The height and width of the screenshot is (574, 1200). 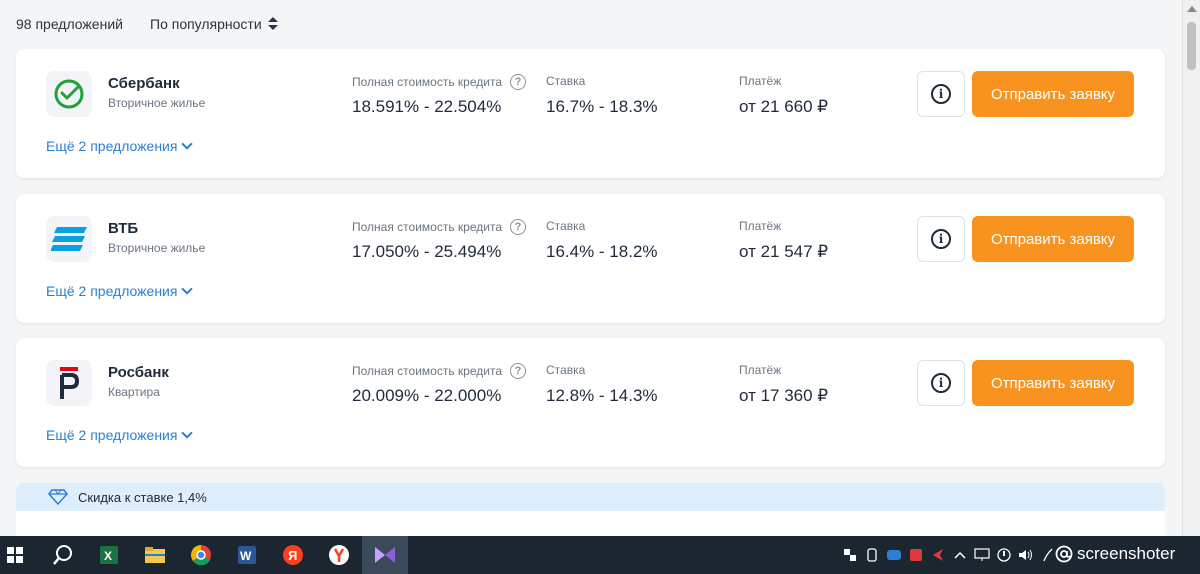 What do you see at coordinates (69, 94) in the screenshot?
I see `sberbank-logo-icon` at bounding box center [69, 94].